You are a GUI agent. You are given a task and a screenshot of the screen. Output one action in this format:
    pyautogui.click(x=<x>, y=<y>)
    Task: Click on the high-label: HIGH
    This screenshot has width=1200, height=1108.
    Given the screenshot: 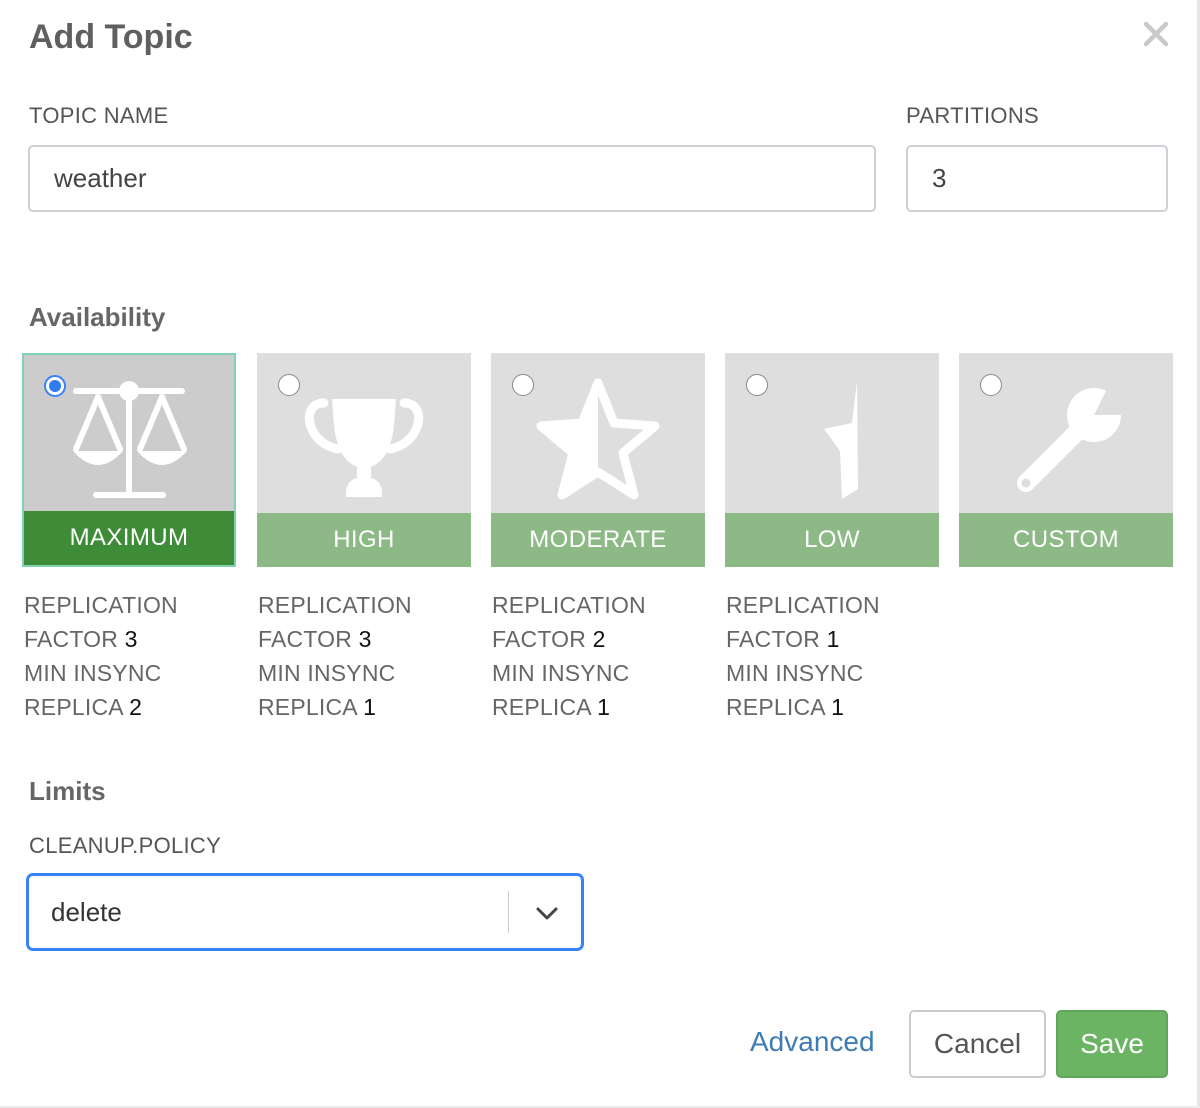 What is the action you would take?
    pyautogui.click(x=364, y=540)
    